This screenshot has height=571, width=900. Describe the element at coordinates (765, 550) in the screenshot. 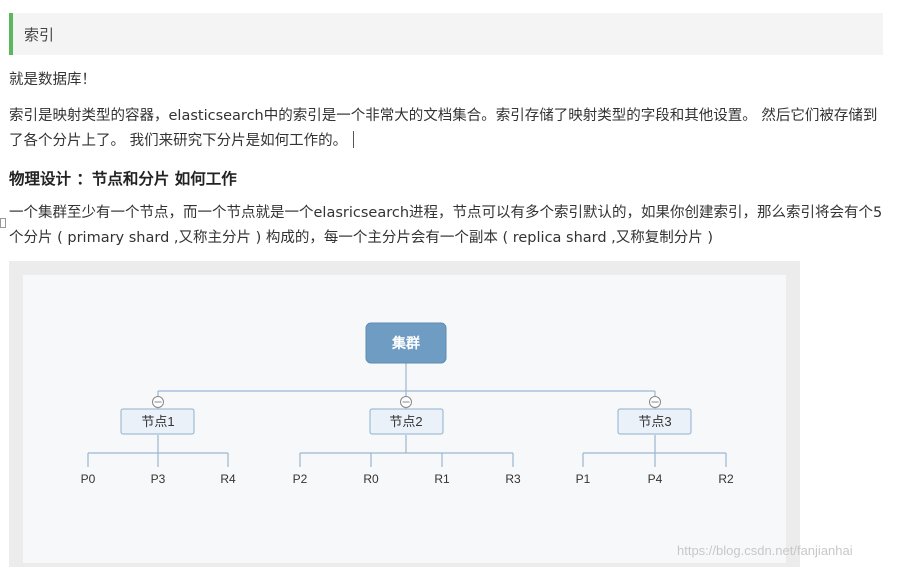

I see `watermark: https://blog.csdn.net/fanjianhai` at that location.